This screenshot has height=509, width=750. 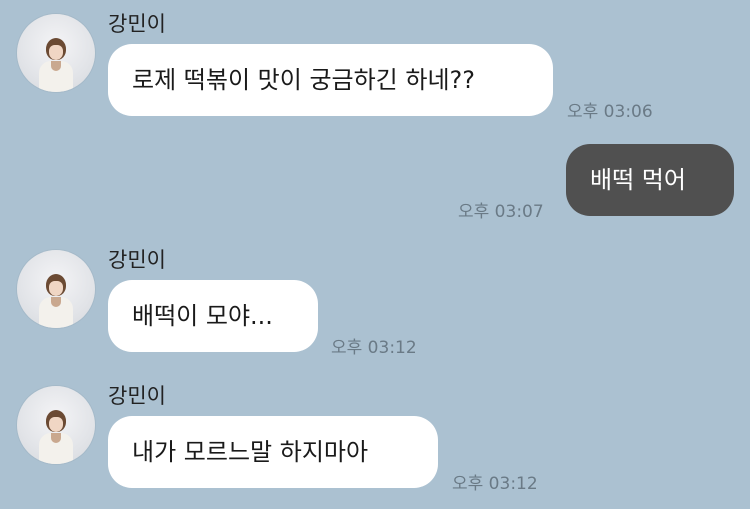 What do you see at coordinates (610, 112) in the screenshot?
I see `message-time: 오후 03:06` at bounding box center [610, 112].